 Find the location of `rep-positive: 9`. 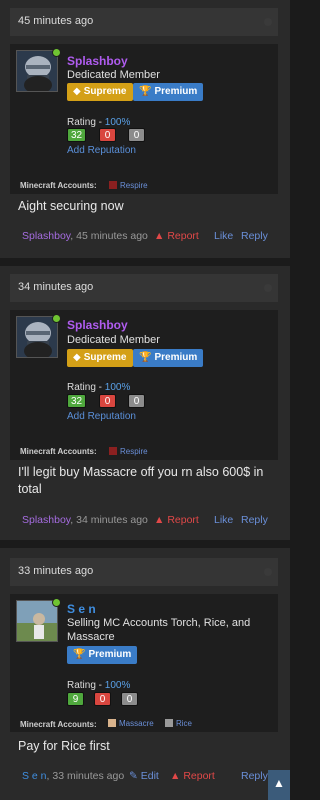

rep-positive: 9 is located at coordinates (75, 699).